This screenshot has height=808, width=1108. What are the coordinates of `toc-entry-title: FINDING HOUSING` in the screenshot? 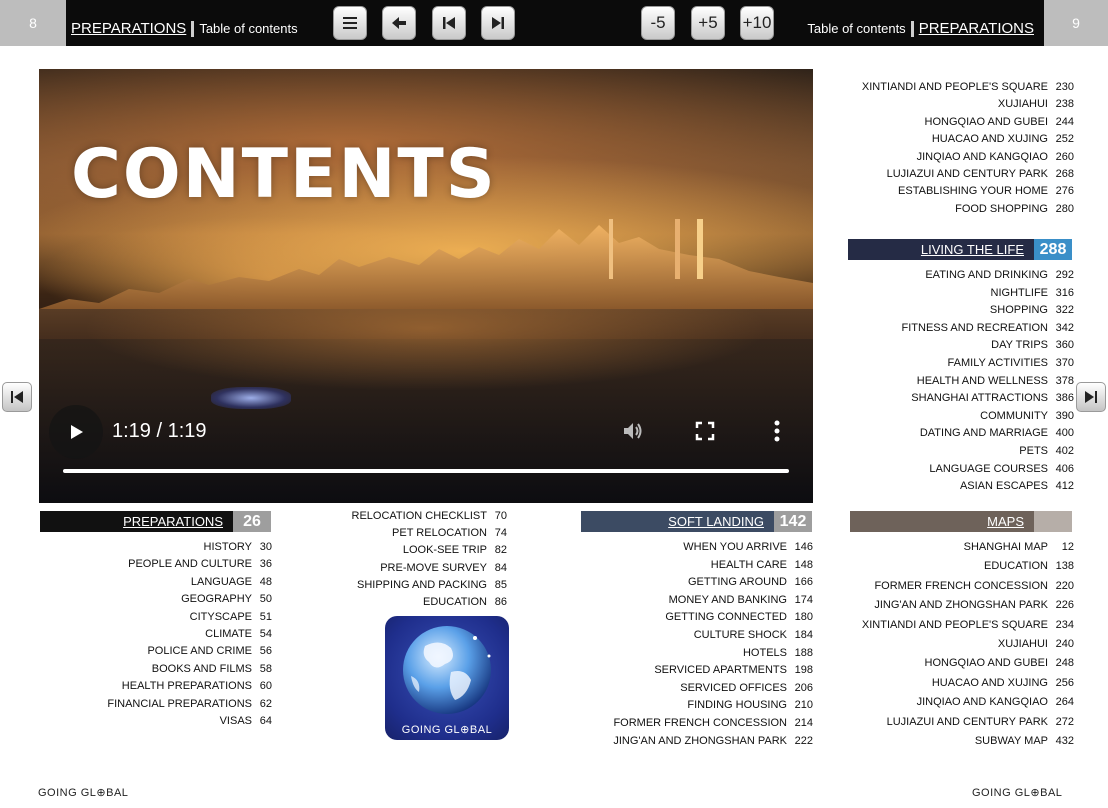 It's located at (737, 705).